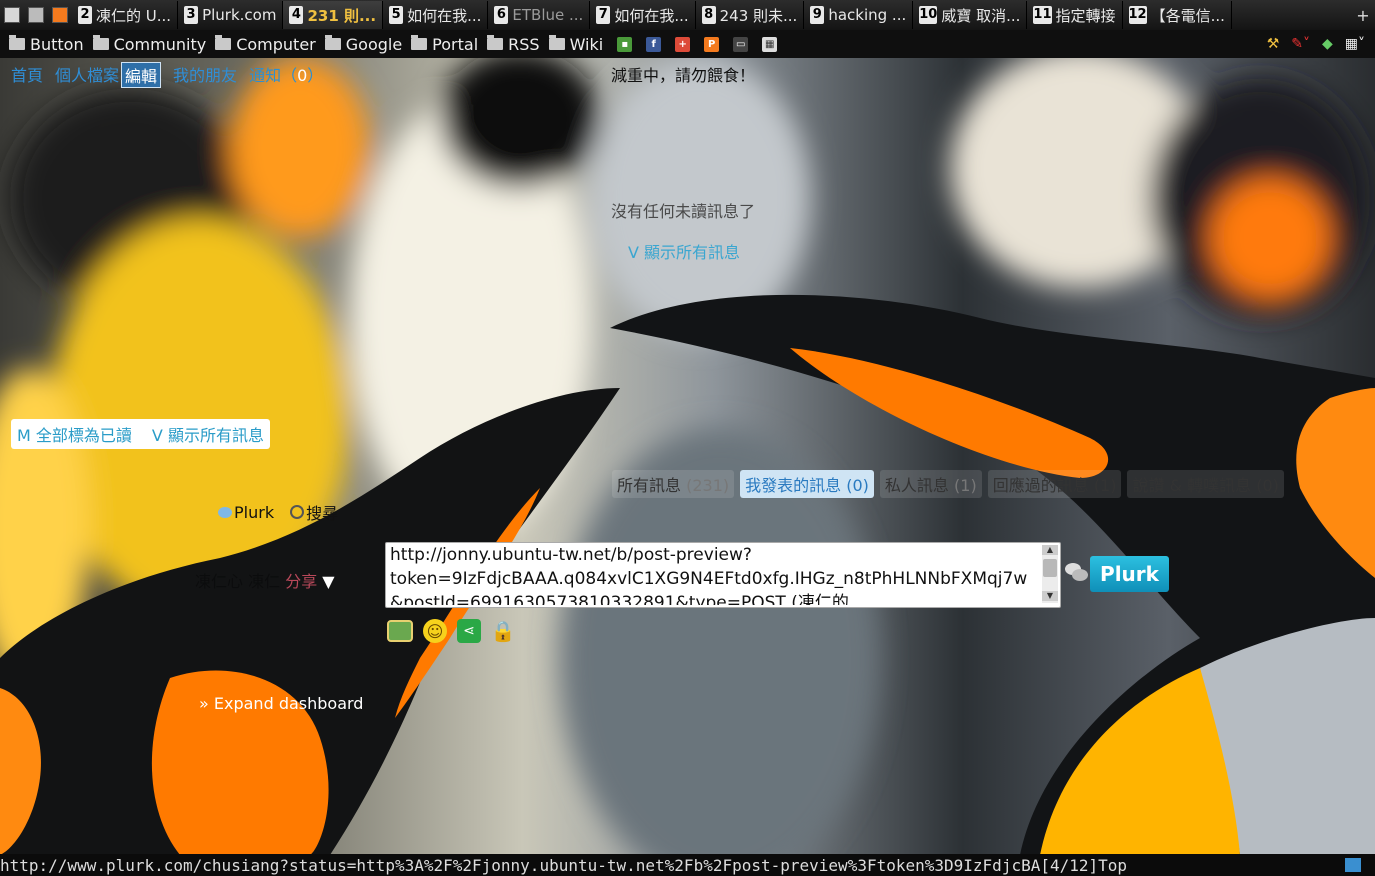 This screenshot has height=876, width=1375. Describe the element at coordinates (281, 703) in the screenshot. I see `expand-dashboard-link: » Expand dashboard` at that location.